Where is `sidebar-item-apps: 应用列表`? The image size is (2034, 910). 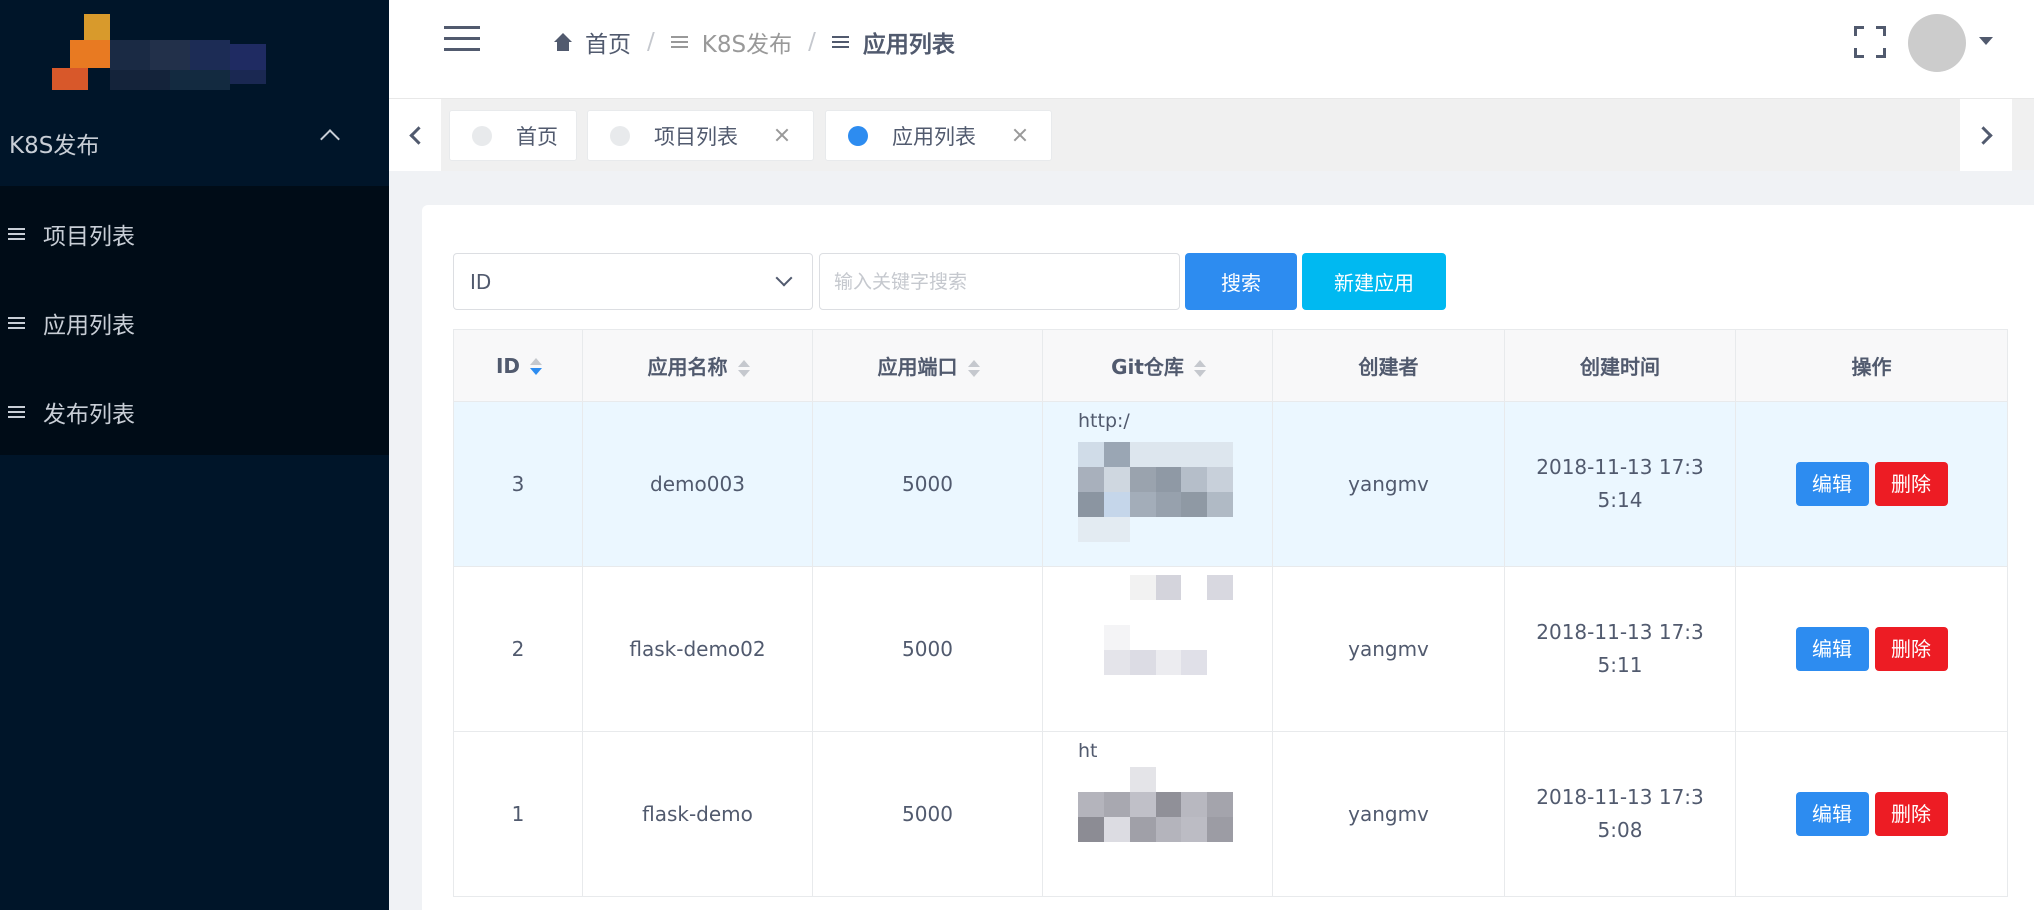
sidebar-item-apps: 应用列表 is located at coordinates (194, 322).